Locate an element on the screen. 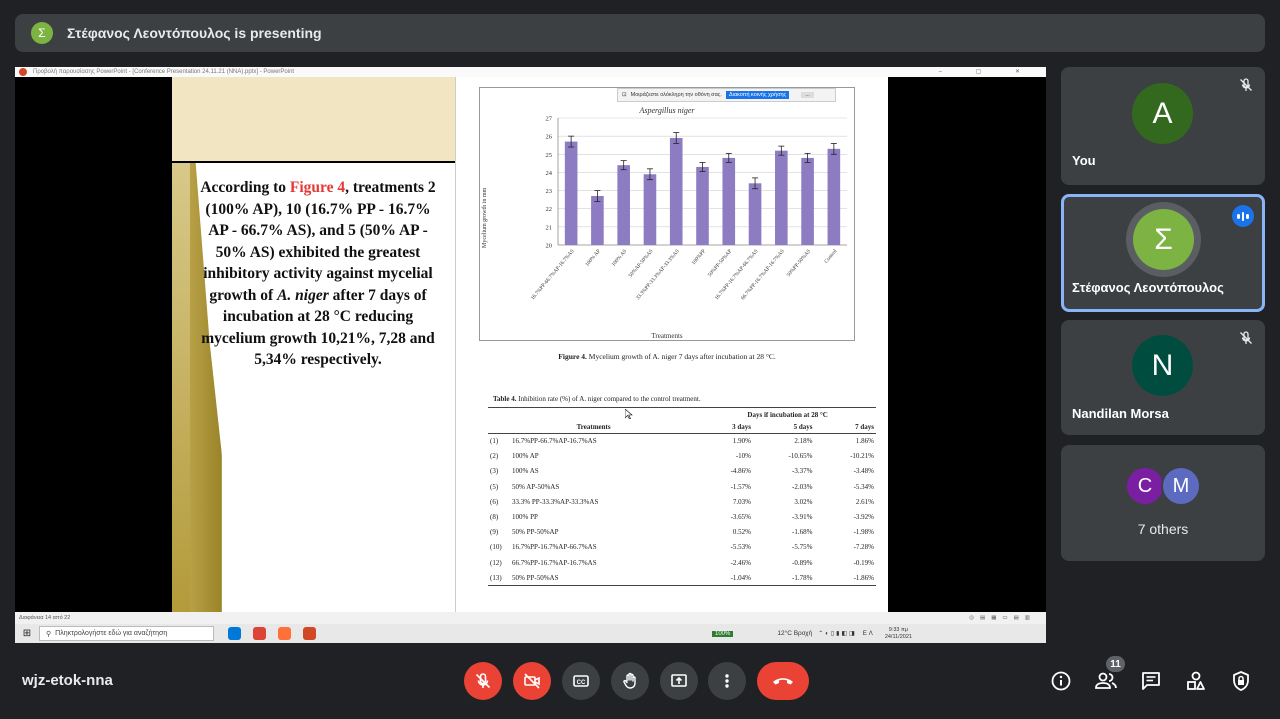 The height and width of the screenshot is (719, 1280). table-caption-label: Table 4. is located at coordinates (505, 399).